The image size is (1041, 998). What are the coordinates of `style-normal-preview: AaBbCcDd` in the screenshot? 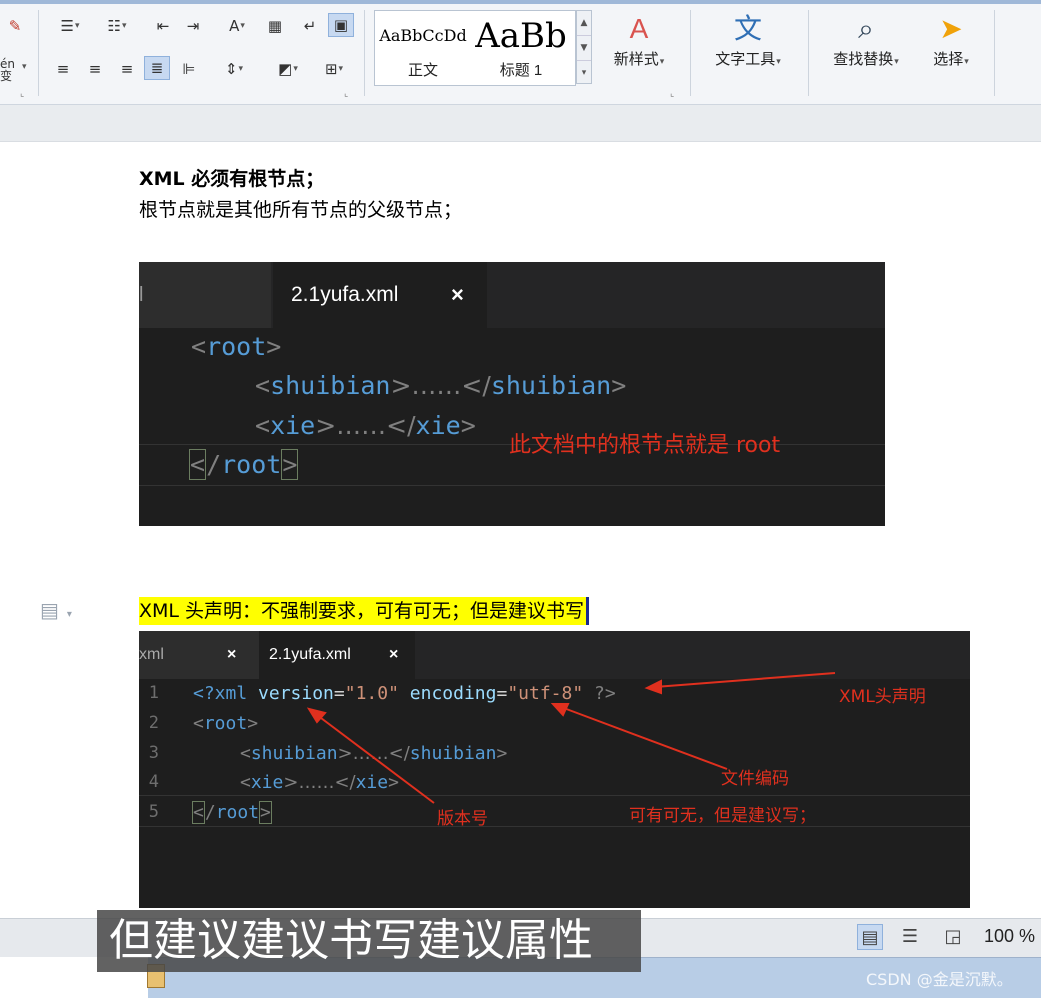 It's located at (423, 35).